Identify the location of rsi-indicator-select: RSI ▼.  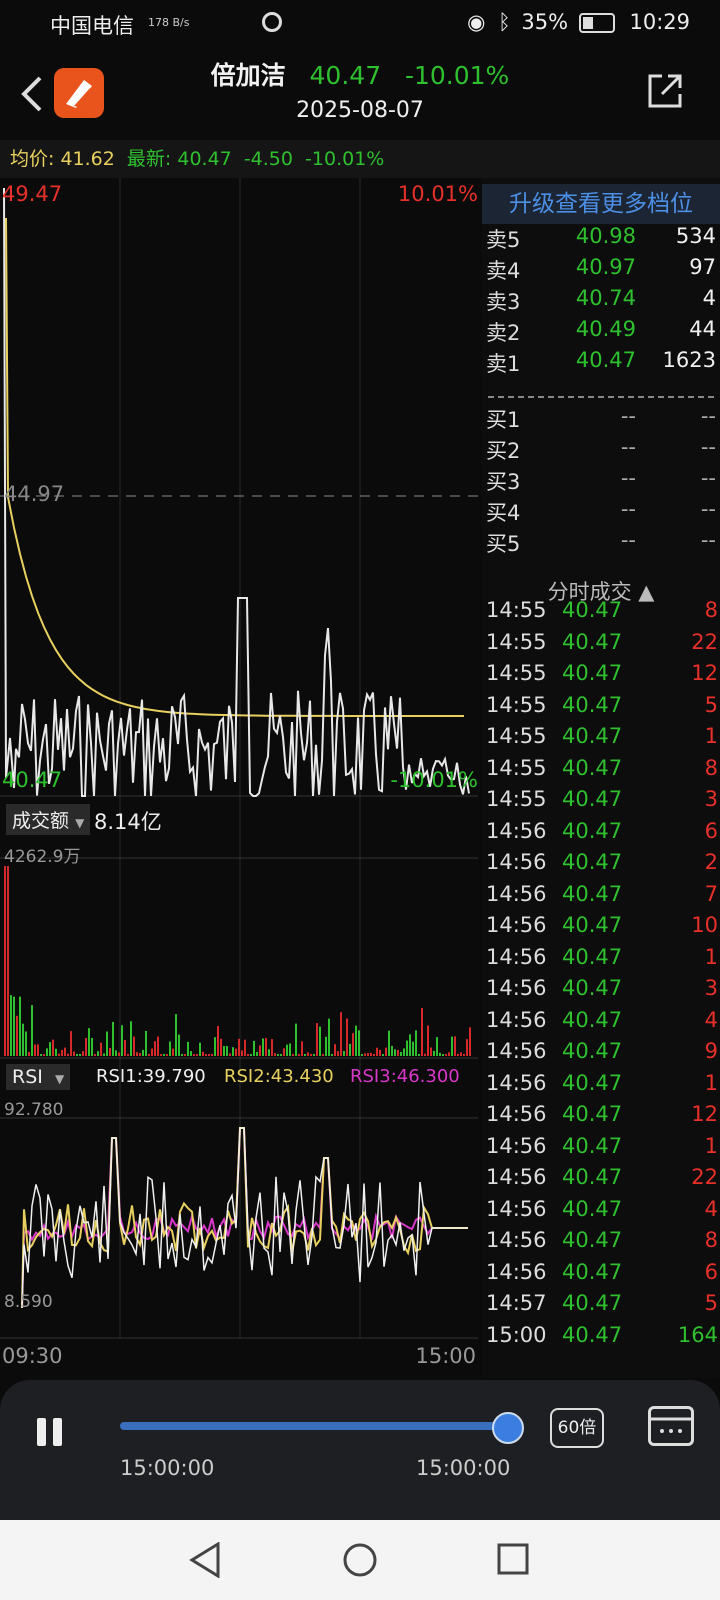
(38, 1077).